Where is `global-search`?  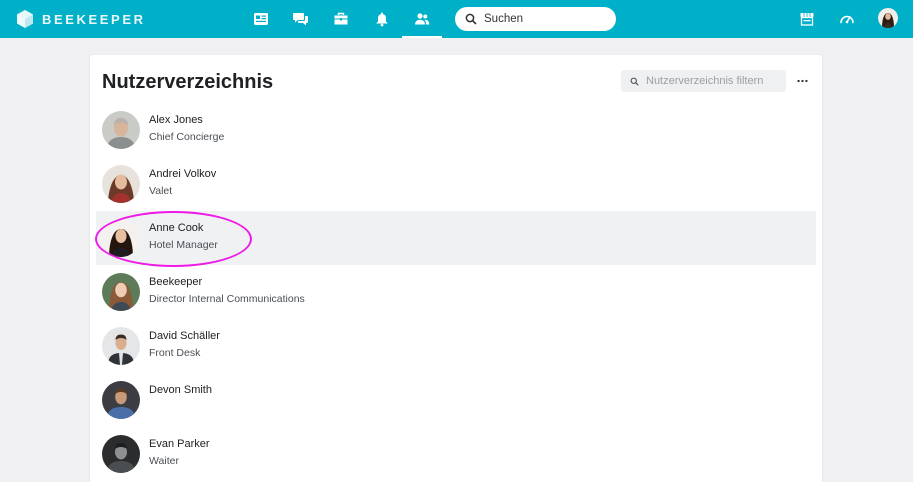 global-search is located at coordinates (535, 19).